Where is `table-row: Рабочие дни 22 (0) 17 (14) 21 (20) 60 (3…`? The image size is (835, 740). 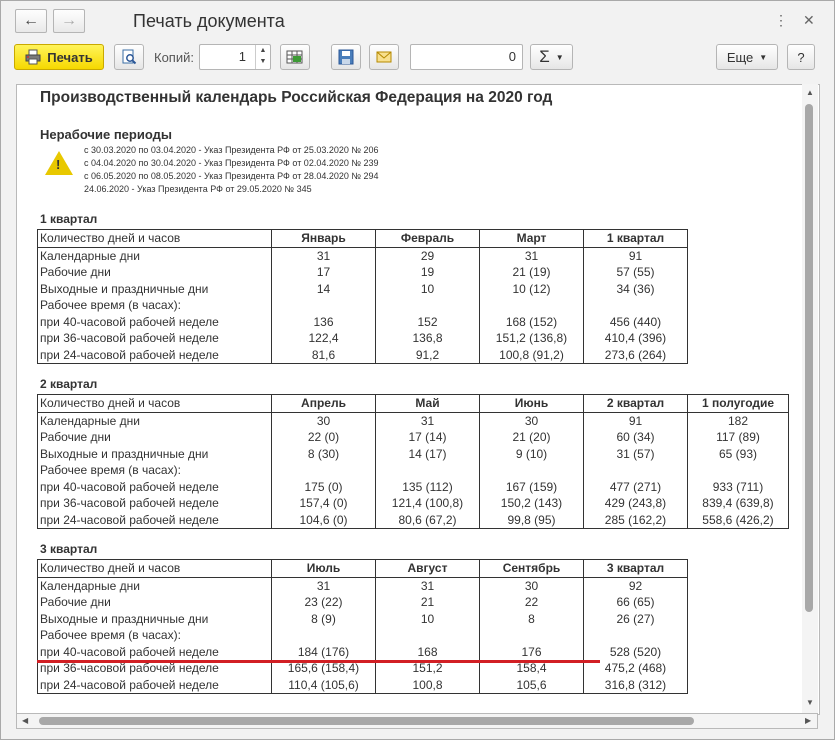
table-row: Рабочие дни 22 (0) 17 (14) 21 (20) 60 (3… is located at coordinates (413, 437).